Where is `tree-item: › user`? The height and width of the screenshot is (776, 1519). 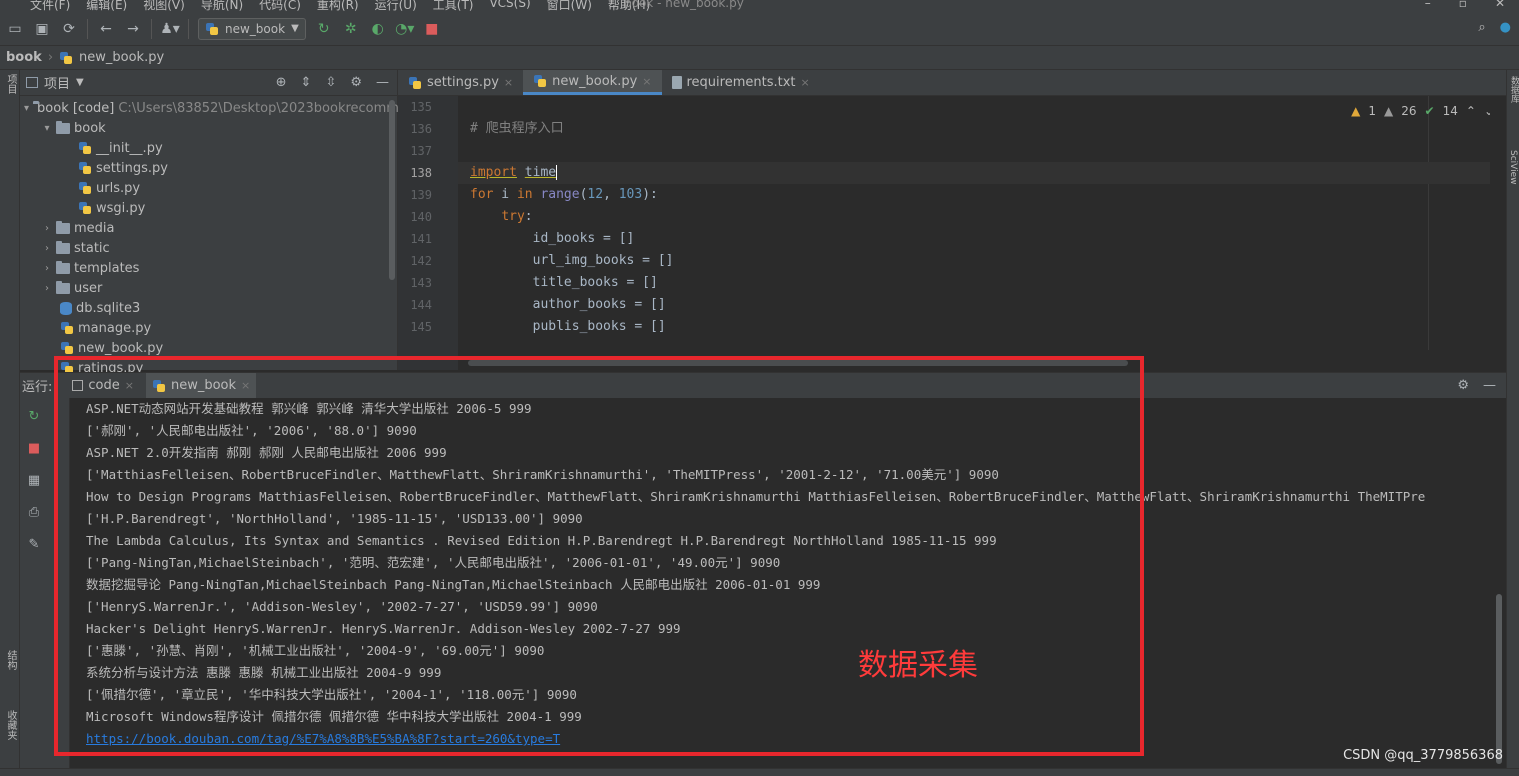 tree-item: › user is located at coordinates (208, 288).